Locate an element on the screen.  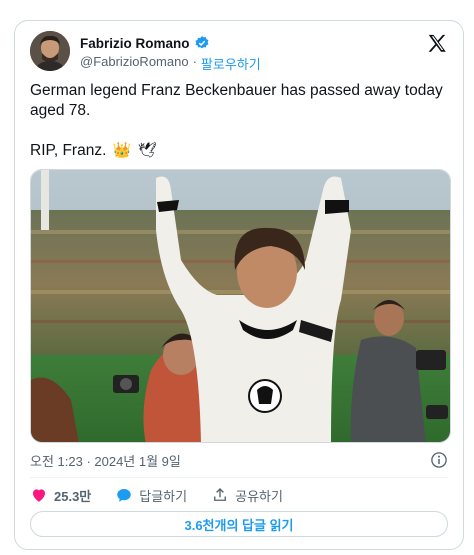
share-label: 공유하기 is located at coordinates (259, 496).